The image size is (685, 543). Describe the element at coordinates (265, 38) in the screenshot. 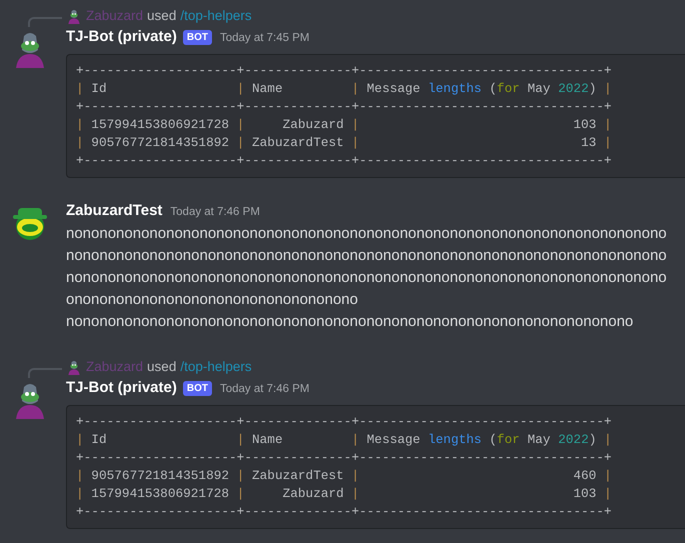

I see `timestamp: Today at 7:45 PM` at that location.